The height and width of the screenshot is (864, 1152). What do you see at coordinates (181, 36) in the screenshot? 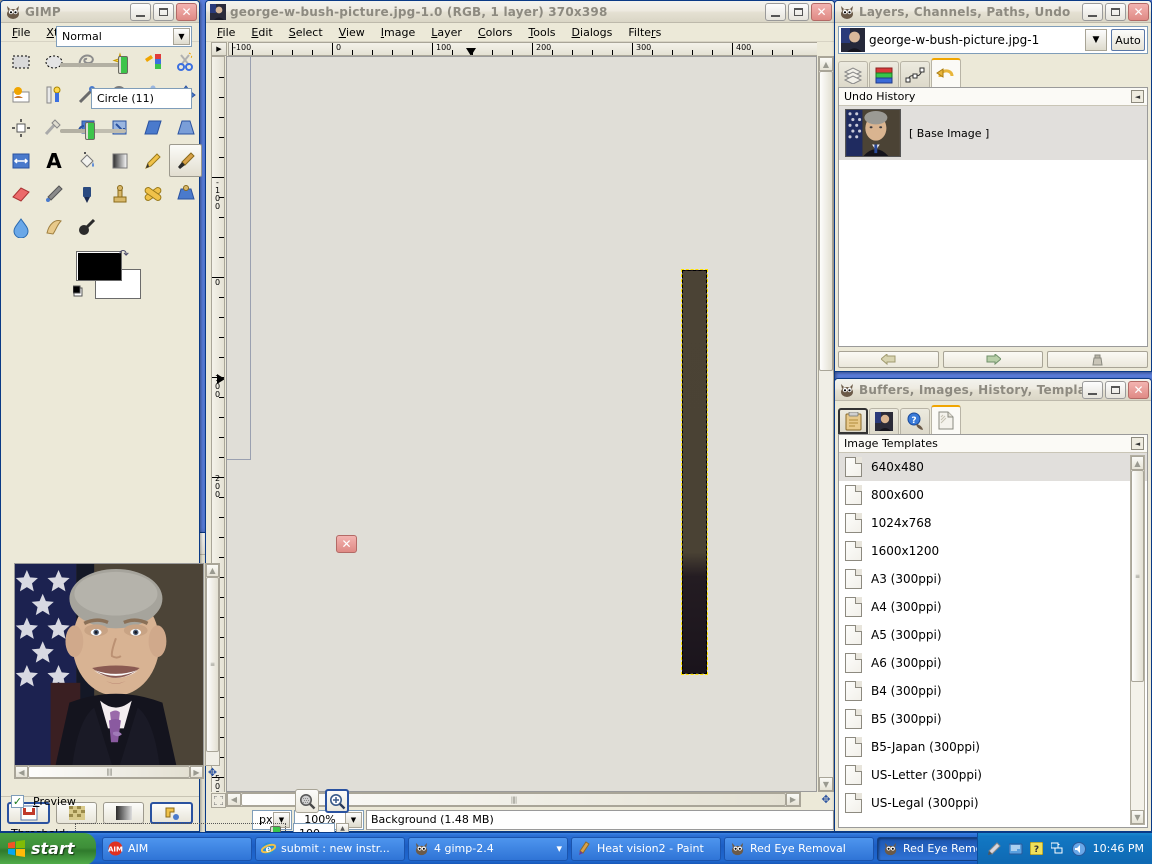
I see `chevron-down-icon: ▼` at bounding box center [181, 36].